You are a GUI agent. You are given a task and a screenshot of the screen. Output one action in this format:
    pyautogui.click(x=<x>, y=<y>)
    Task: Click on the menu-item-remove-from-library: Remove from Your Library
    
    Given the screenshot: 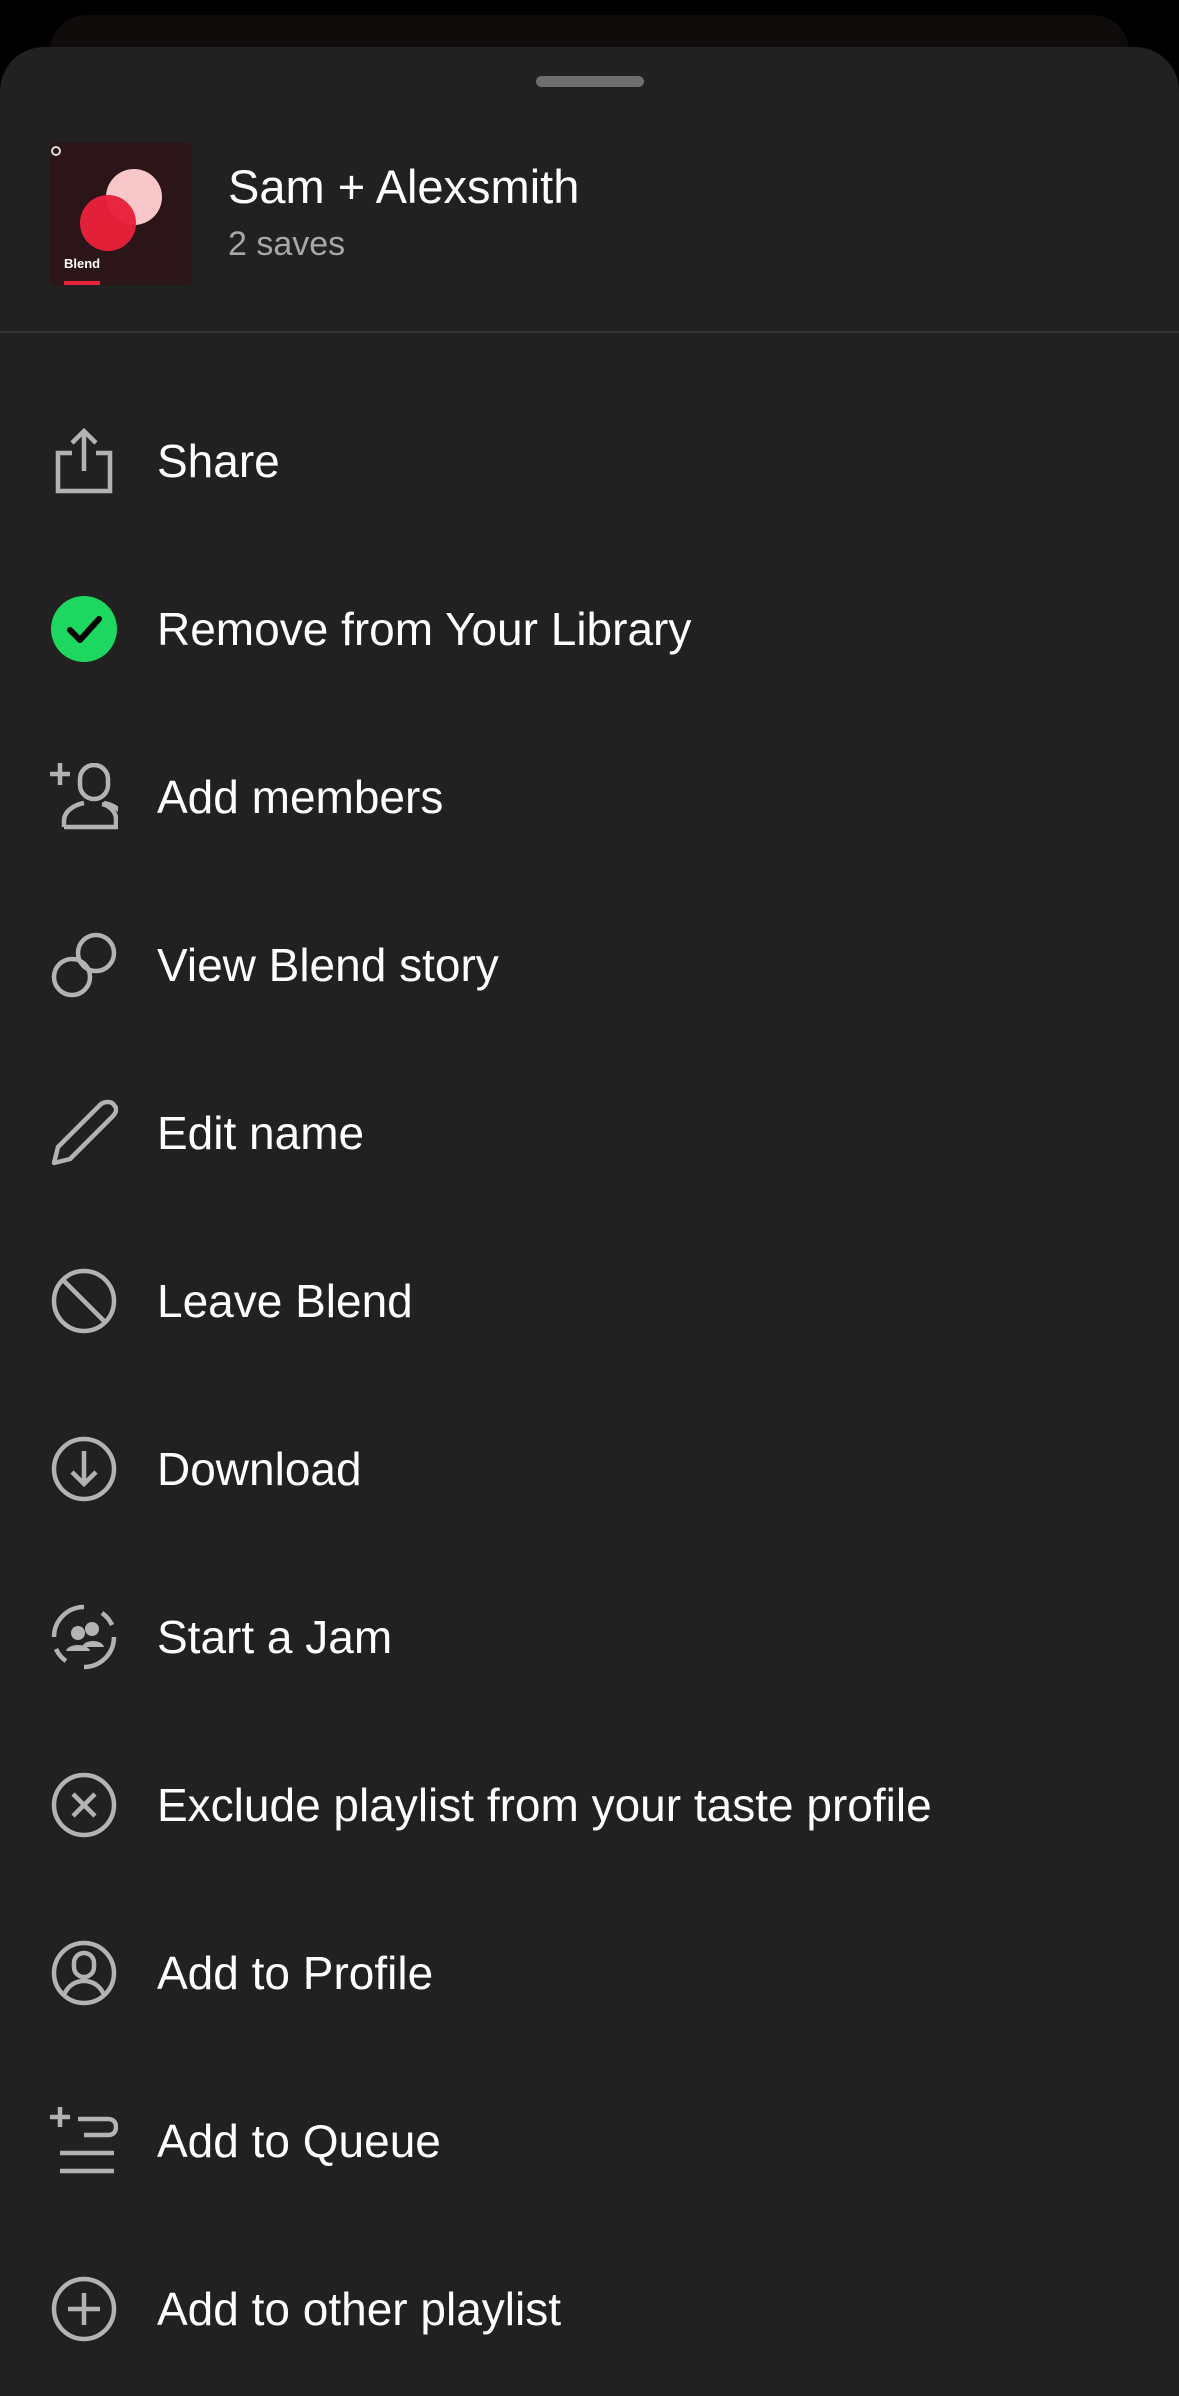 What is the action you would take?
    pyautogui.click(x=589, y=629)
    